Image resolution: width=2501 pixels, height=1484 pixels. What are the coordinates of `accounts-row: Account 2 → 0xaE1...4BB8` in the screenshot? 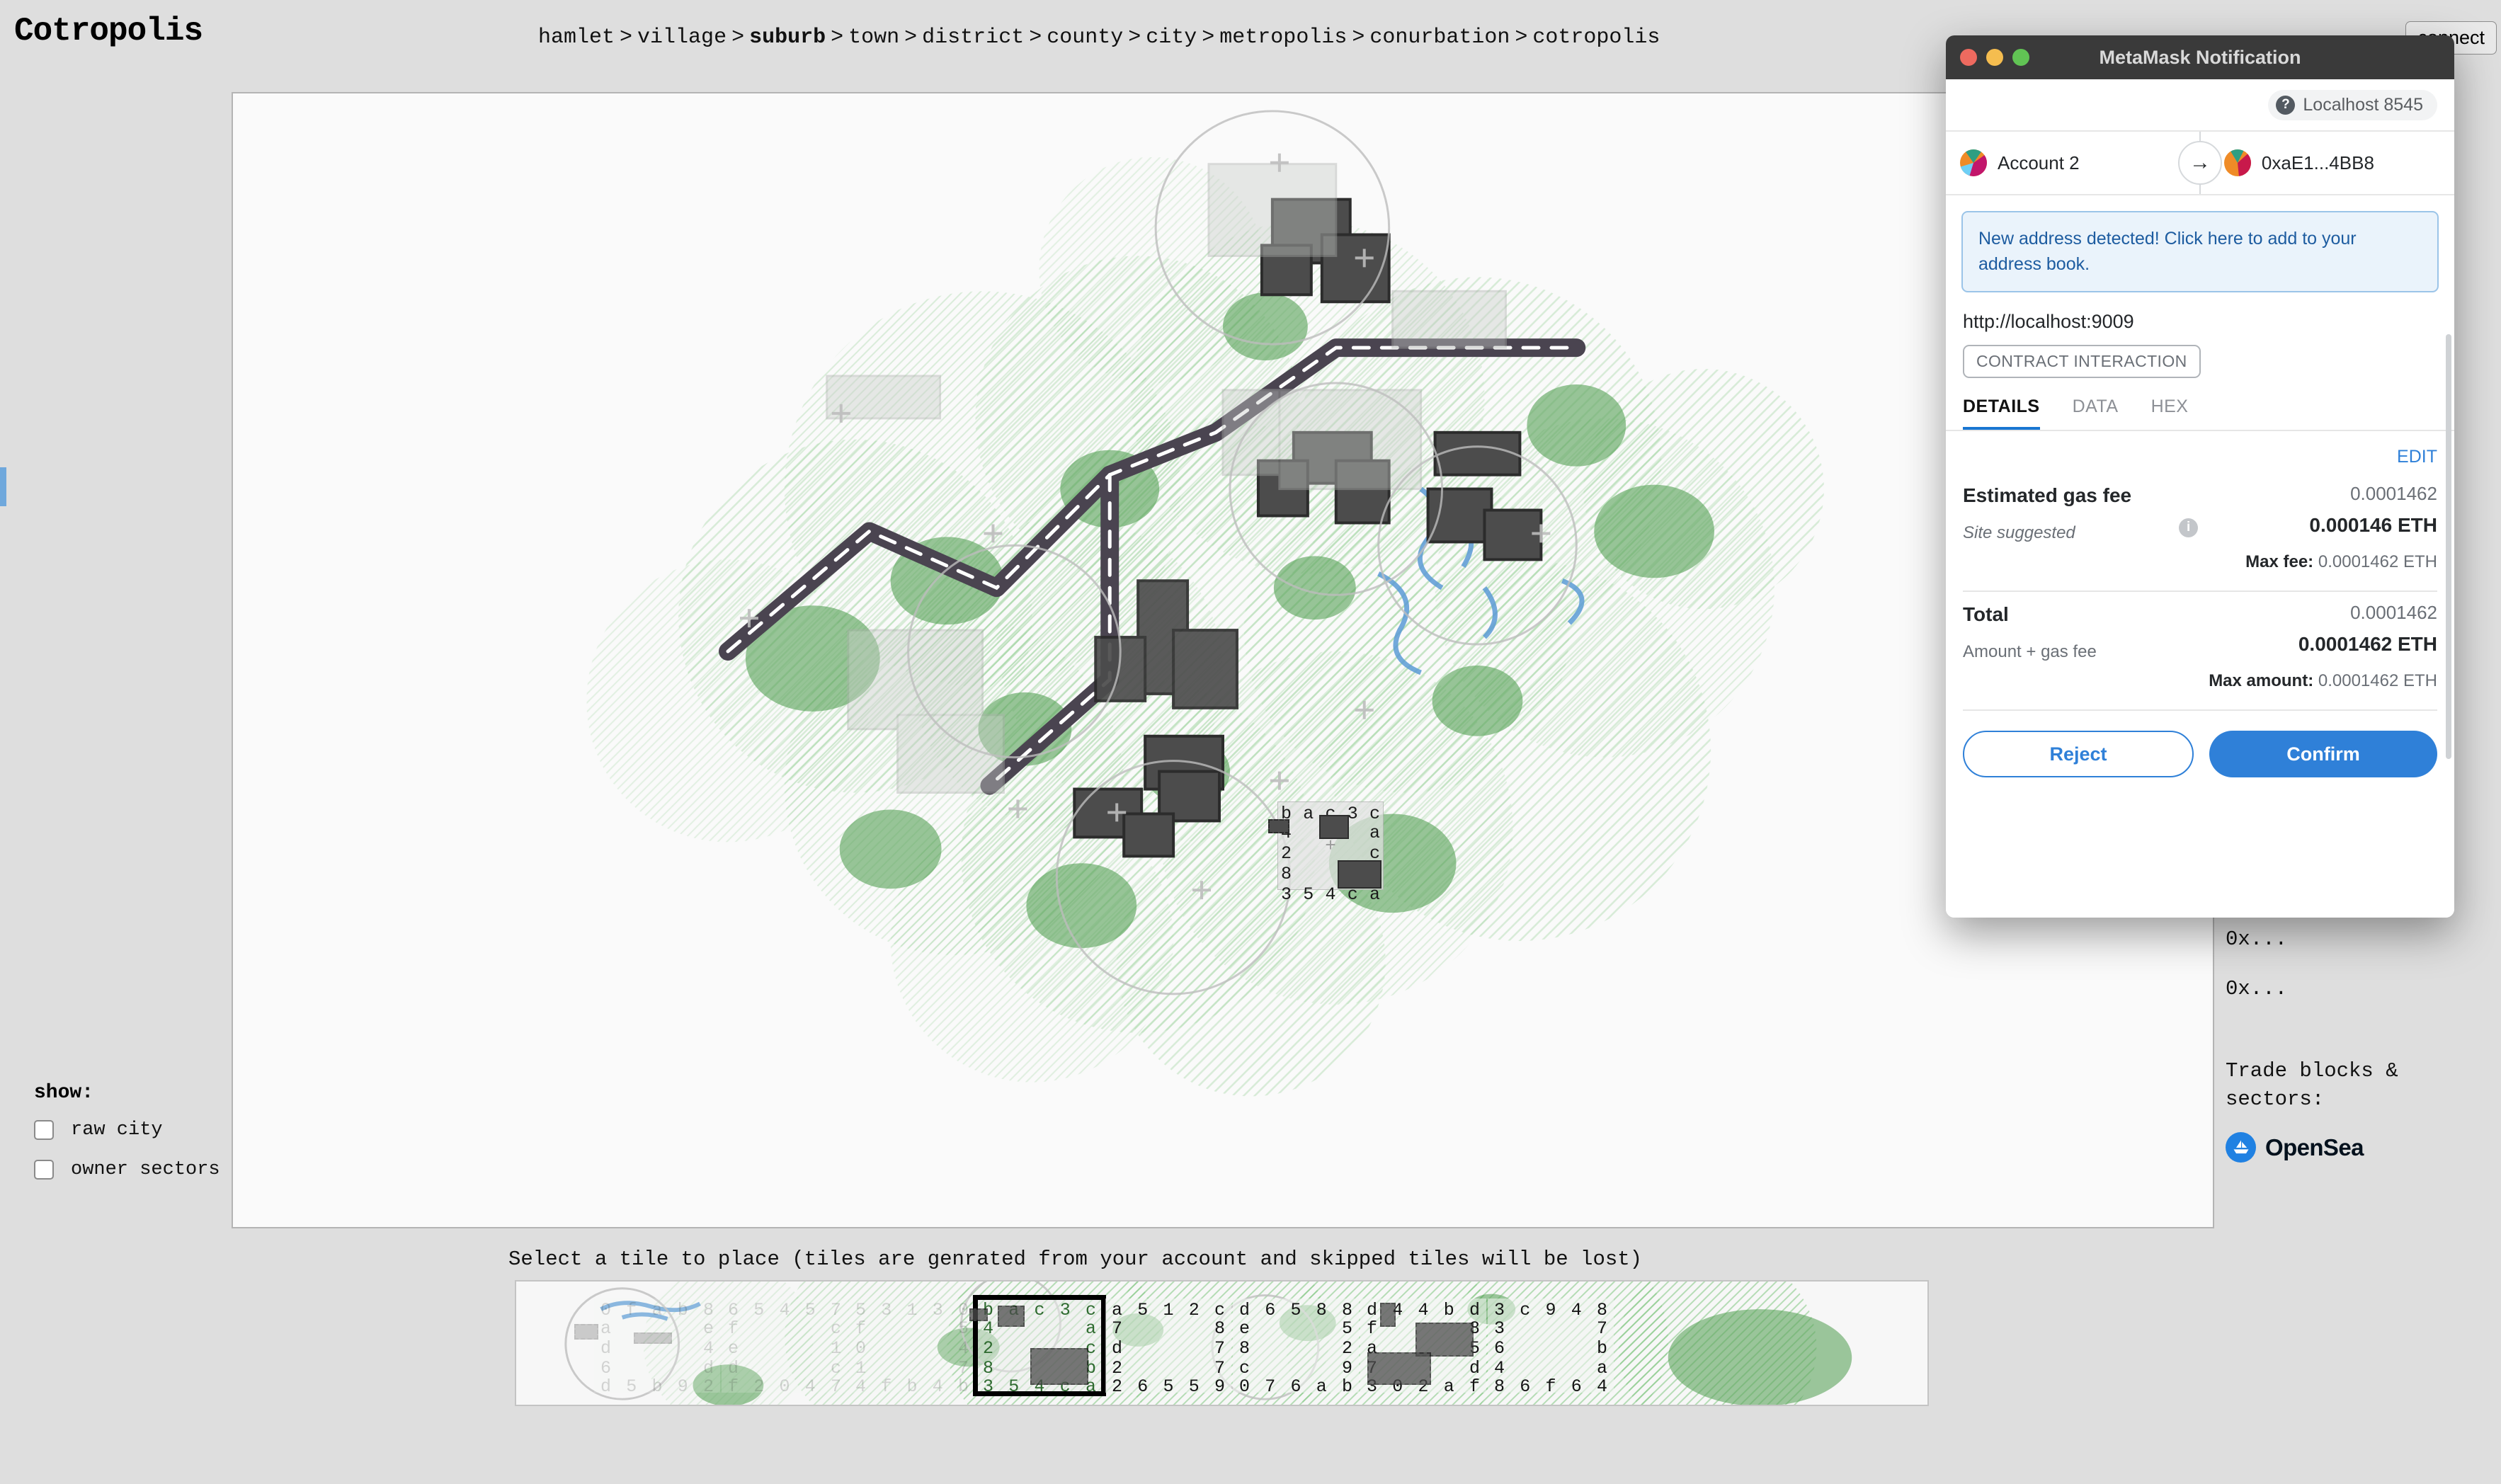 It's located at (2200, 163).